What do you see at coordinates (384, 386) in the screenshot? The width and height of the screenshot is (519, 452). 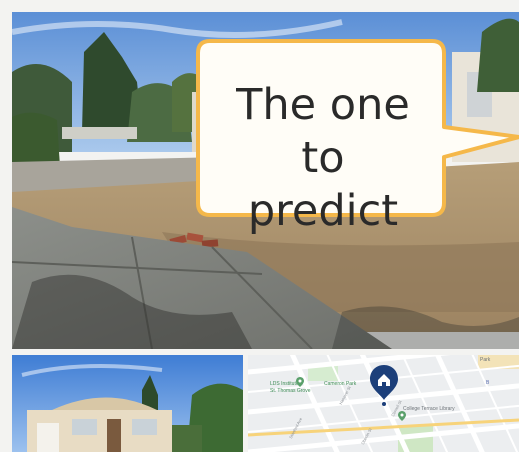 I see `home-pin-icon` at bounding box center [384, 386].